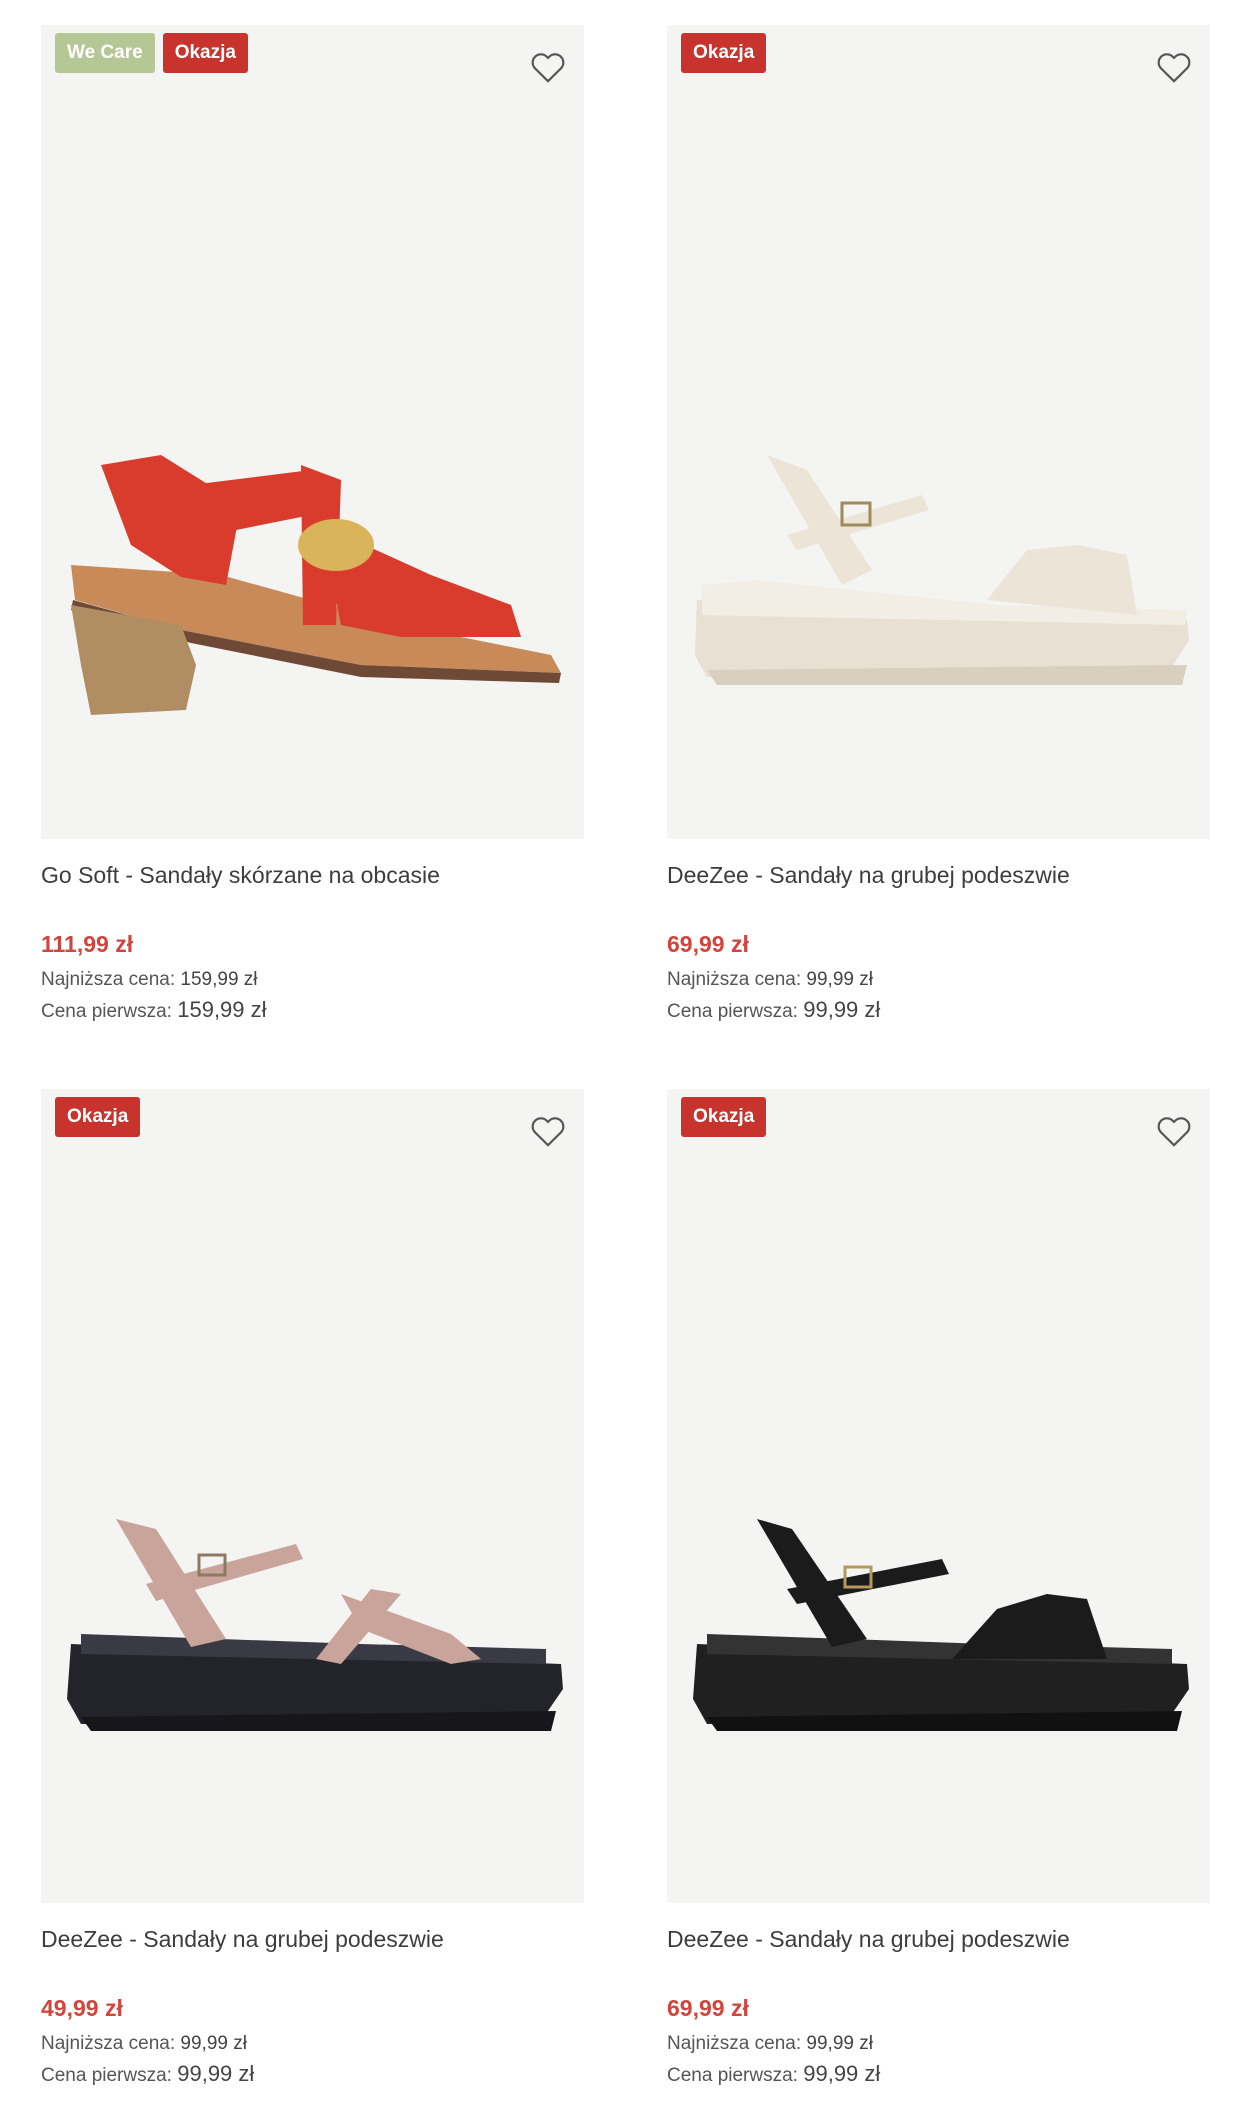  Describe the element at coordinates (312, 1010) in the screenshot. I see `first-price-row: Cena pierwsza: 159,99 zł` at that location.